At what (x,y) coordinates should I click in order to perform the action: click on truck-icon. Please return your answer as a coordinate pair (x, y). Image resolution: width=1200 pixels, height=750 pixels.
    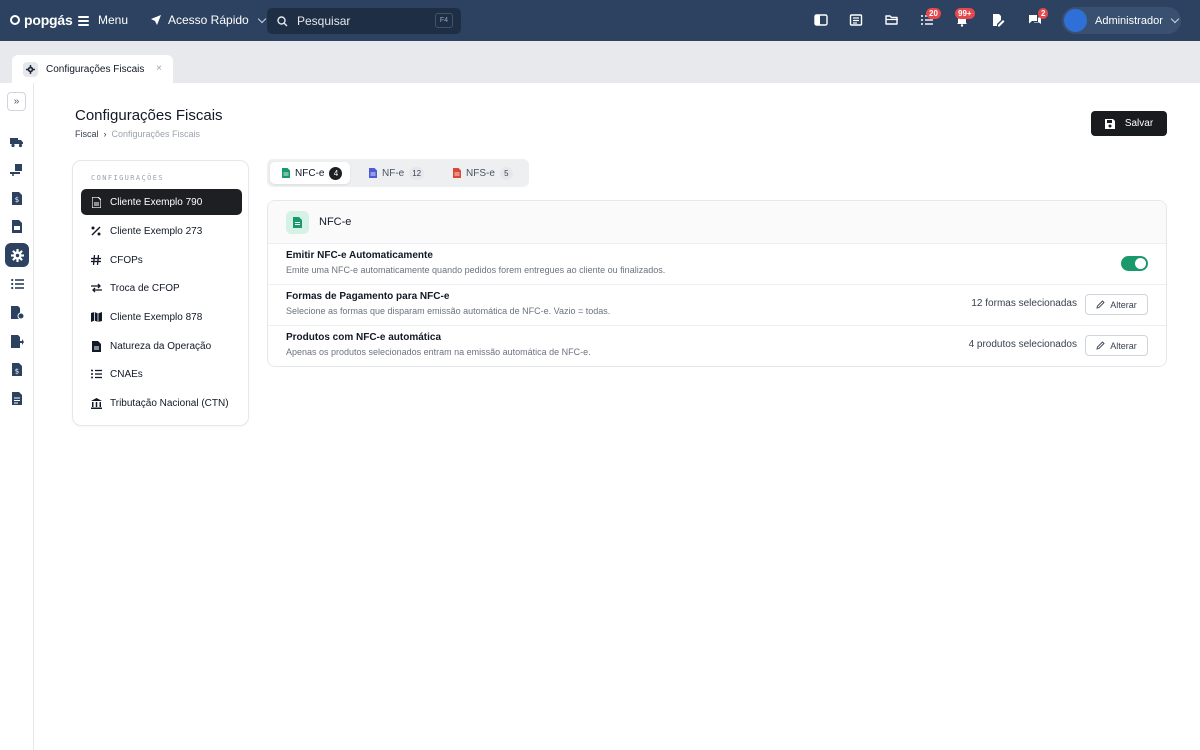
    Looking at the image, I should click on (17, 142).